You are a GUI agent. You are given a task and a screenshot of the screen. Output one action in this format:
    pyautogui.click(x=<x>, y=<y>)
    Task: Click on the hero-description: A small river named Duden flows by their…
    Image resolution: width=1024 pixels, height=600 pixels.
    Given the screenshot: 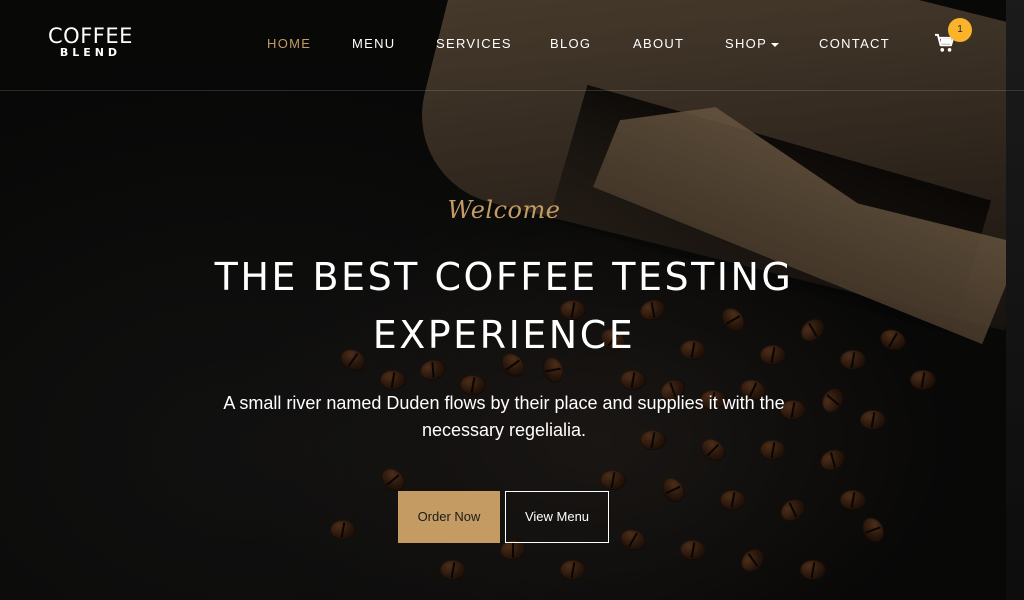 What is the action you would take?
    pyautogui.click(x=504, y=416)
    